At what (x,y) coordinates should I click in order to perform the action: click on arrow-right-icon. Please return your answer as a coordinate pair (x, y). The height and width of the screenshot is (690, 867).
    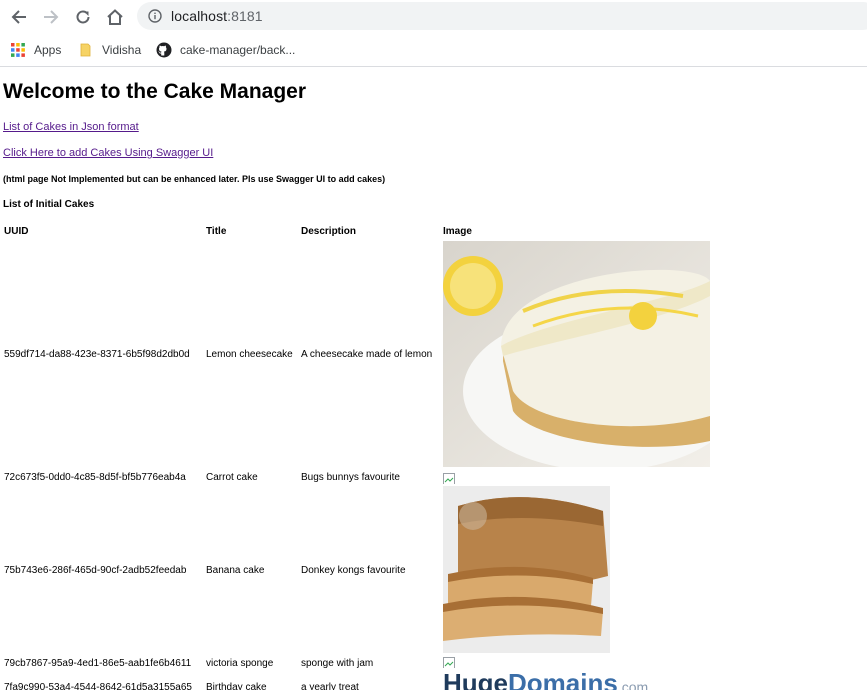
    Looking at the image, I should click on (51, 17).